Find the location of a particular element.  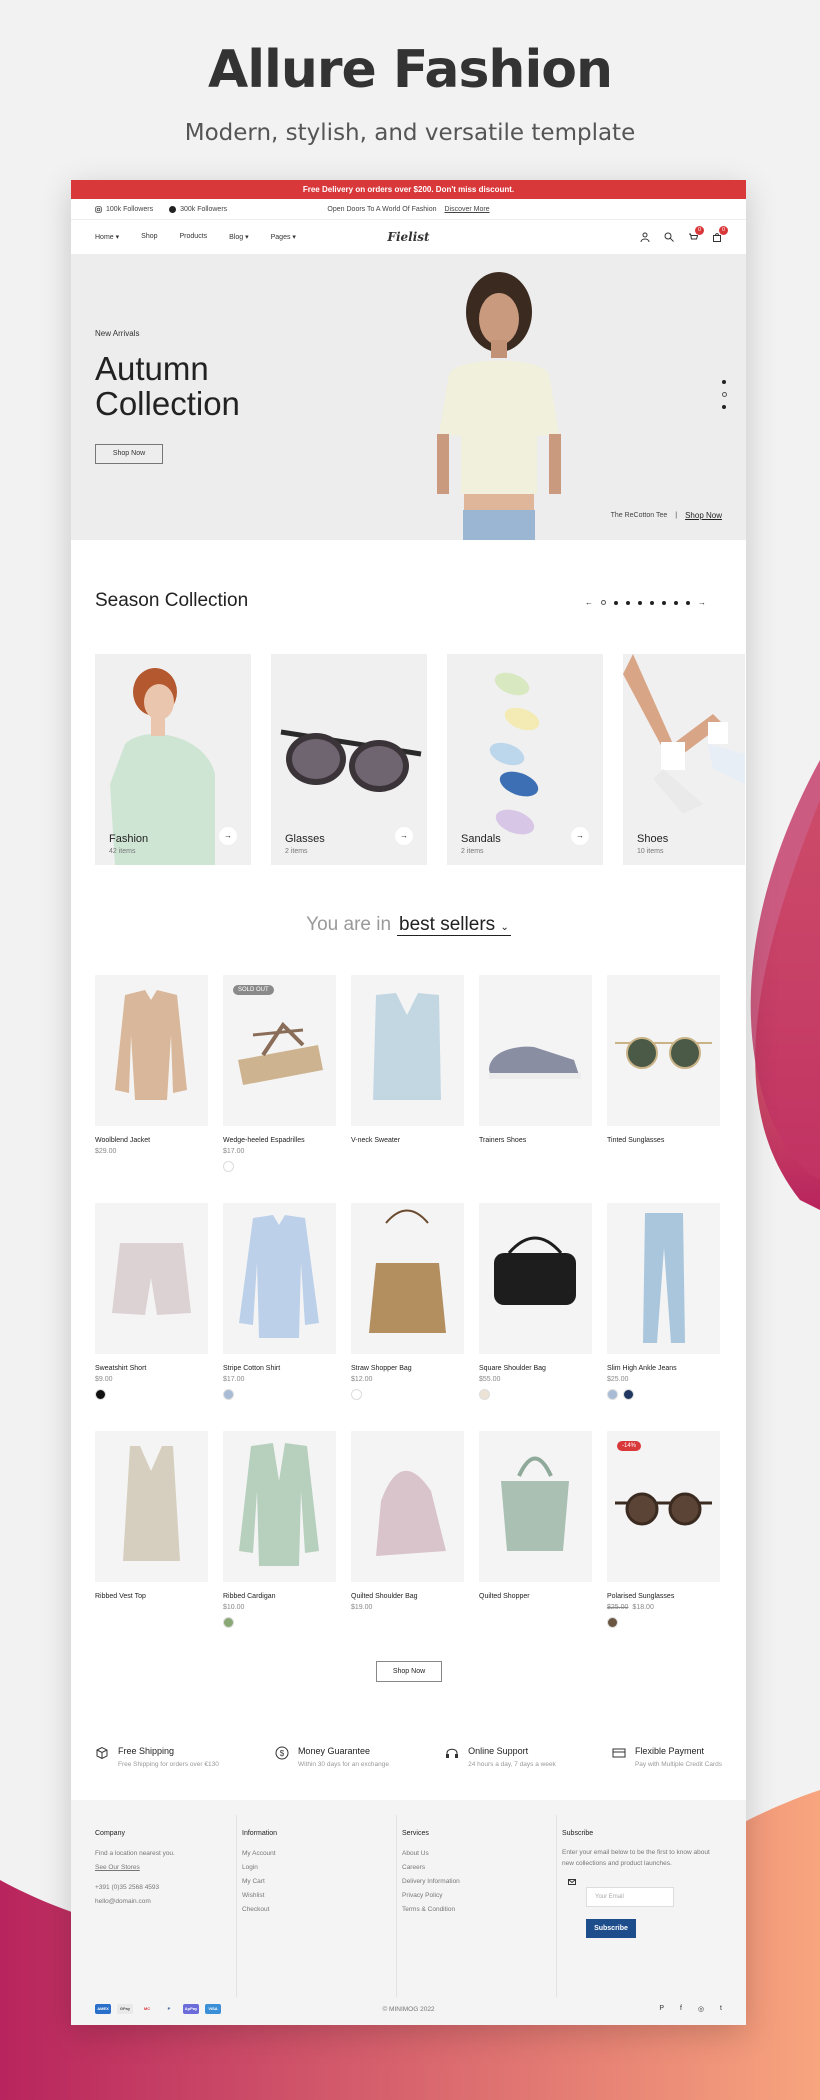

footer-link-login: Login is located at coordinates (297, 1868).